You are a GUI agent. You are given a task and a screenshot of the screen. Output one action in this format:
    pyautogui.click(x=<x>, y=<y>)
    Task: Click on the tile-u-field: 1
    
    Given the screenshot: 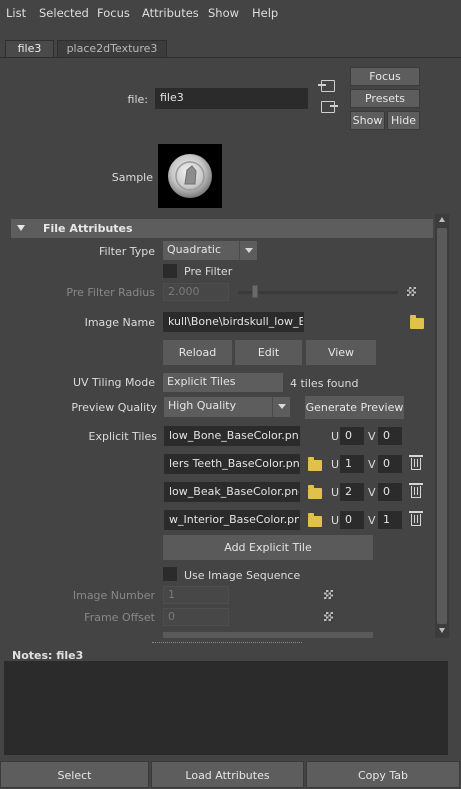 What is the action you would take?
    pyautogui.click(x=352, y=464)
    